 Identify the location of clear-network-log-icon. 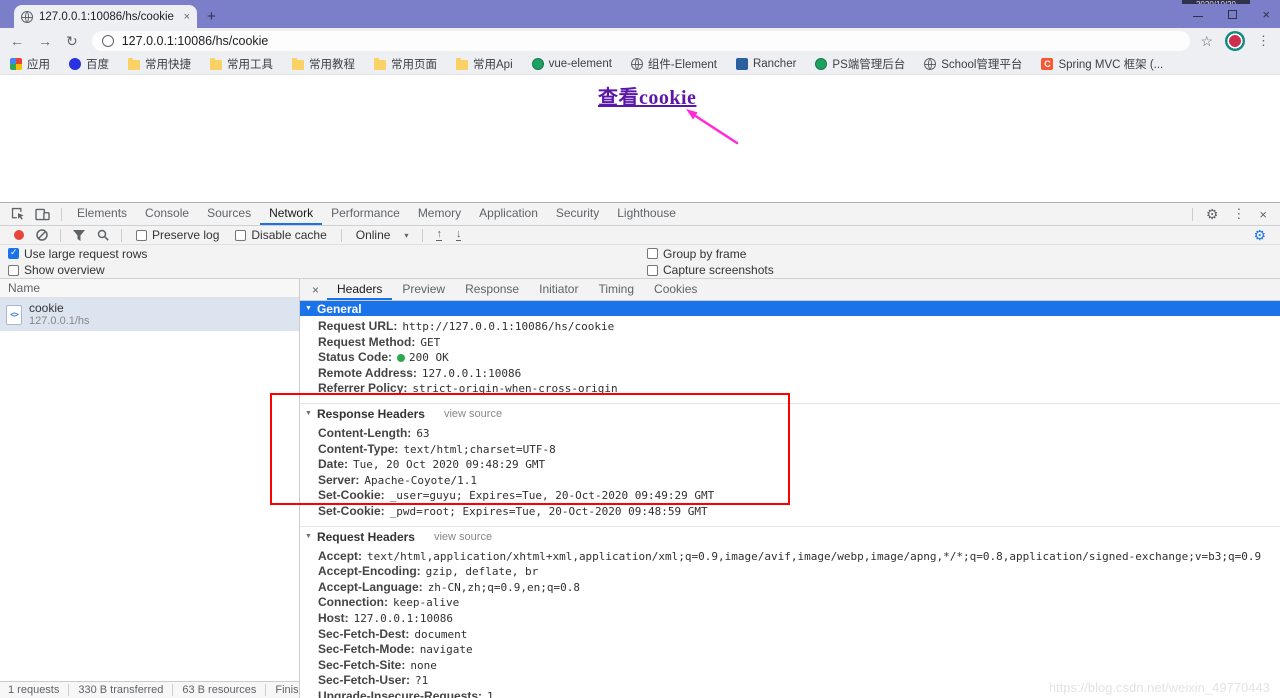
(42, 235).